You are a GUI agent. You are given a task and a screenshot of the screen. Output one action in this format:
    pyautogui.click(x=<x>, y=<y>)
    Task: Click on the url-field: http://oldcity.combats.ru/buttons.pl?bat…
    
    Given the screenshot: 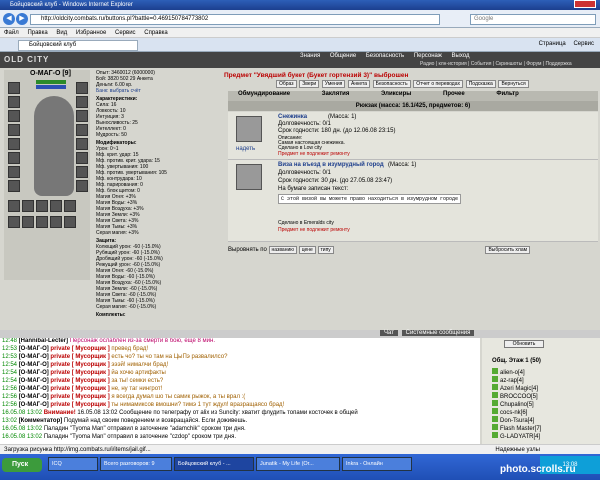 What is the action you would take?
    pyautogui.click(x=235, y=19)
    